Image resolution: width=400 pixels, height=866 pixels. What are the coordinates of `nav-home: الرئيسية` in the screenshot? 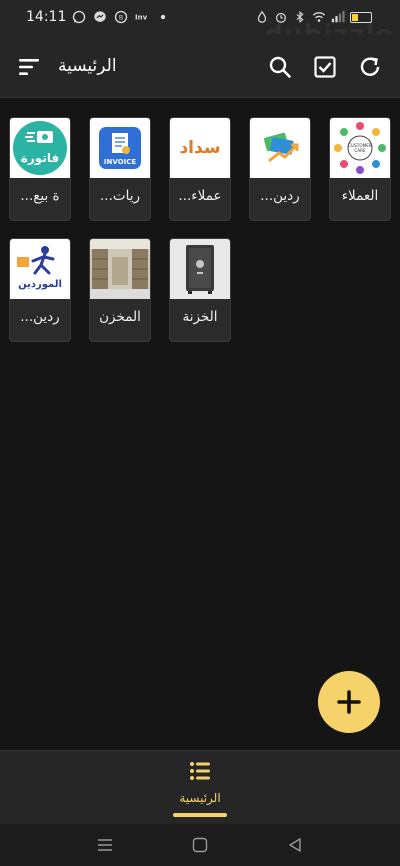 It's located at (200, 791).